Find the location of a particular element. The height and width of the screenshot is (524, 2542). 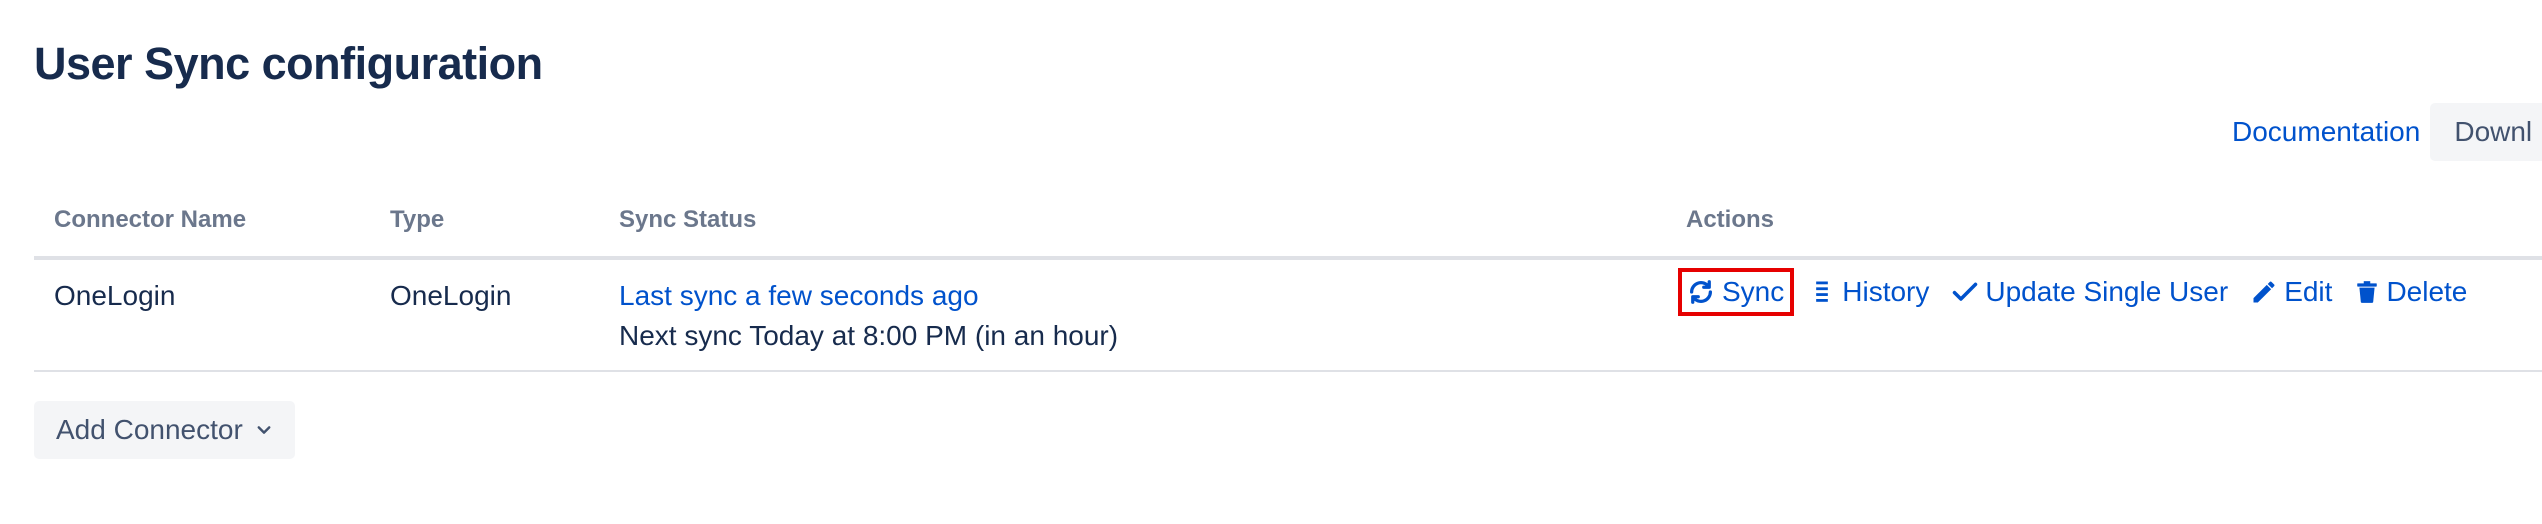

header-connector-name: Connector Name is located at coordinates (150, 219).